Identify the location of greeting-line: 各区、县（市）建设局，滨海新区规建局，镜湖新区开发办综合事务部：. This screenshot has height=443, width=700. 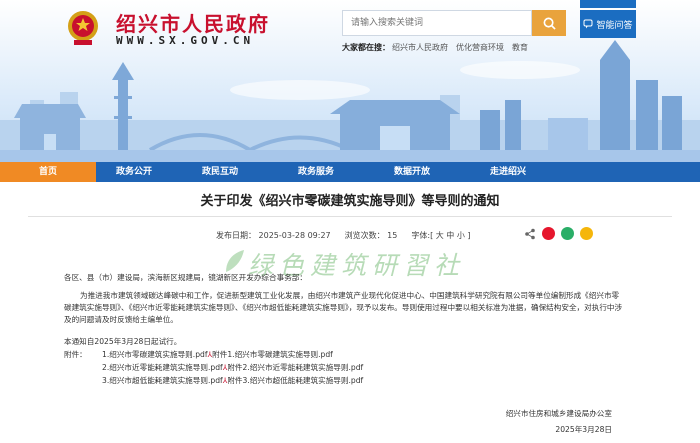
(185, 277).